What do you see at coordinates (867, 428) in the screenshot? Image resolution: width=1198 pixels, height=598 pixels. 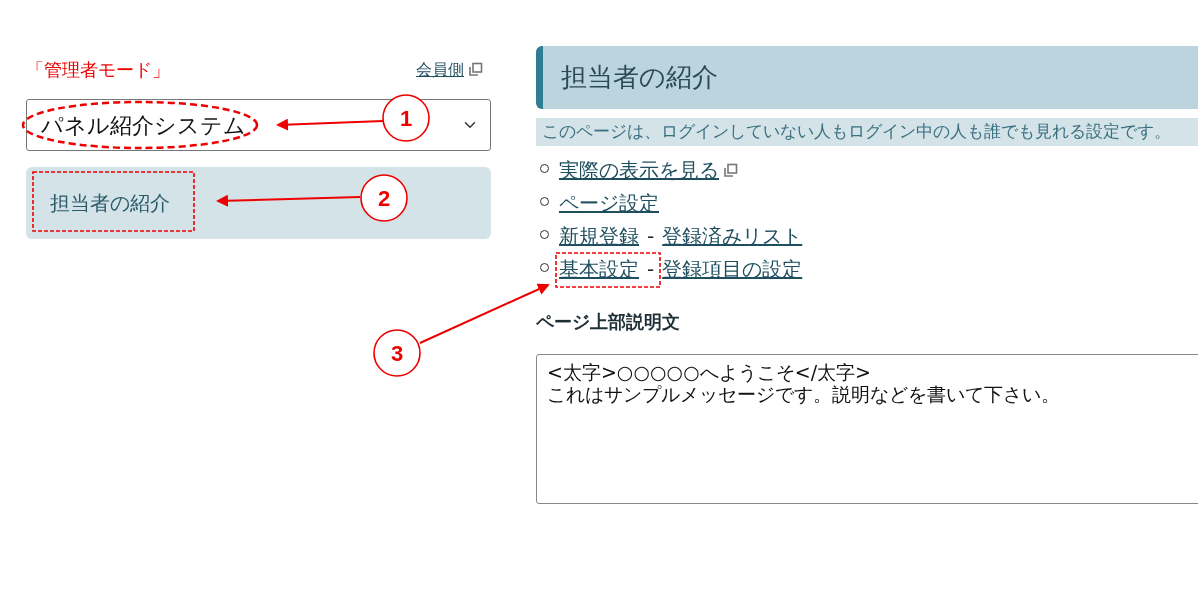 I see `description-field: <太字>○○○○○へようこそ</太字> これはサンプルメッセージです。説明などを書いて下さい。` at bounding box center [867, 428].